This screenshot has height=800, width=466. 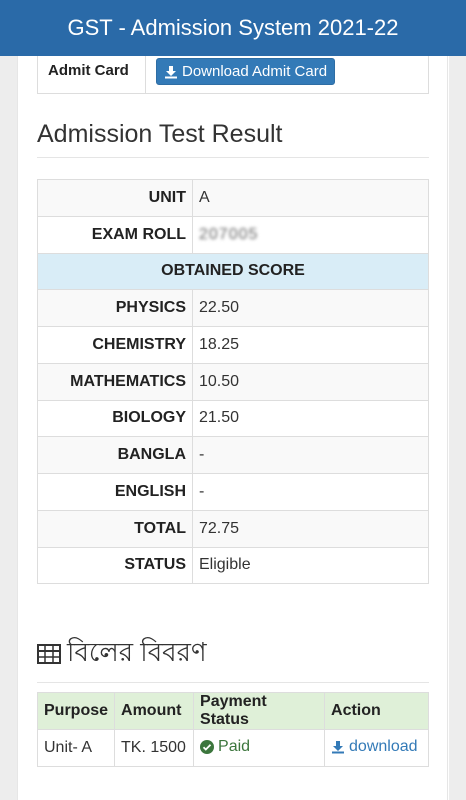 What do you see at coordinates (49, 654) in the screenshot?
I see `table-icon` at bounding box center [49, 654].